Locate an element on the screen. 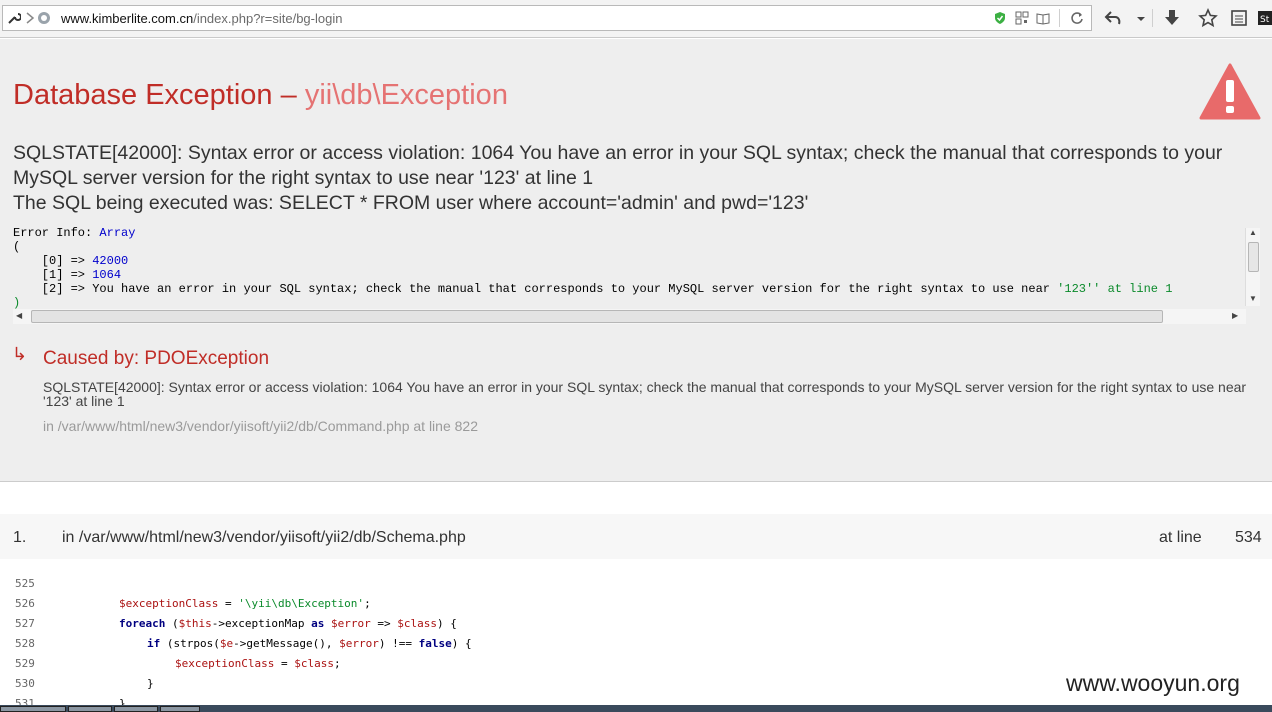  scroll-up-icon: ▲ is located at coordinates (1253, 232).